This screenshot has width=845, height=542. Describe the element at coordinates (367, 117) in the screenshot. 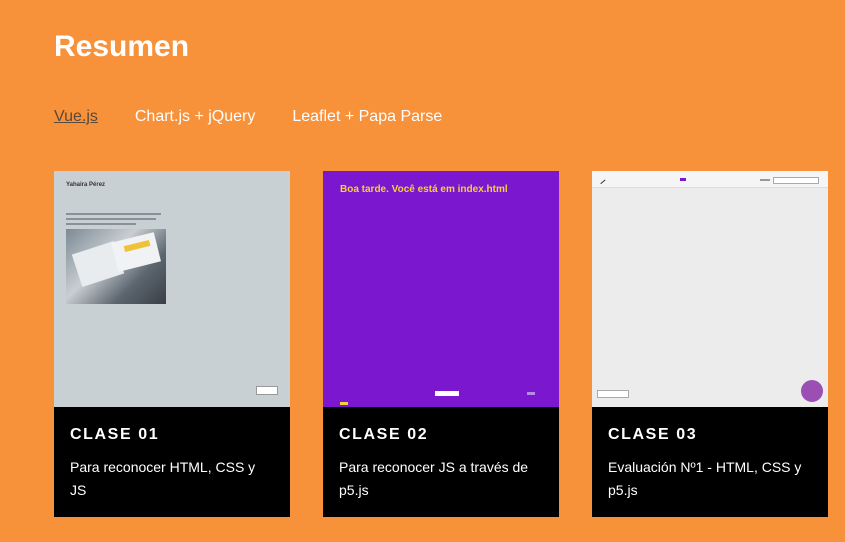

I see `tab-leaflet-papaparse: Leaflet + Papa Parse` at that location.